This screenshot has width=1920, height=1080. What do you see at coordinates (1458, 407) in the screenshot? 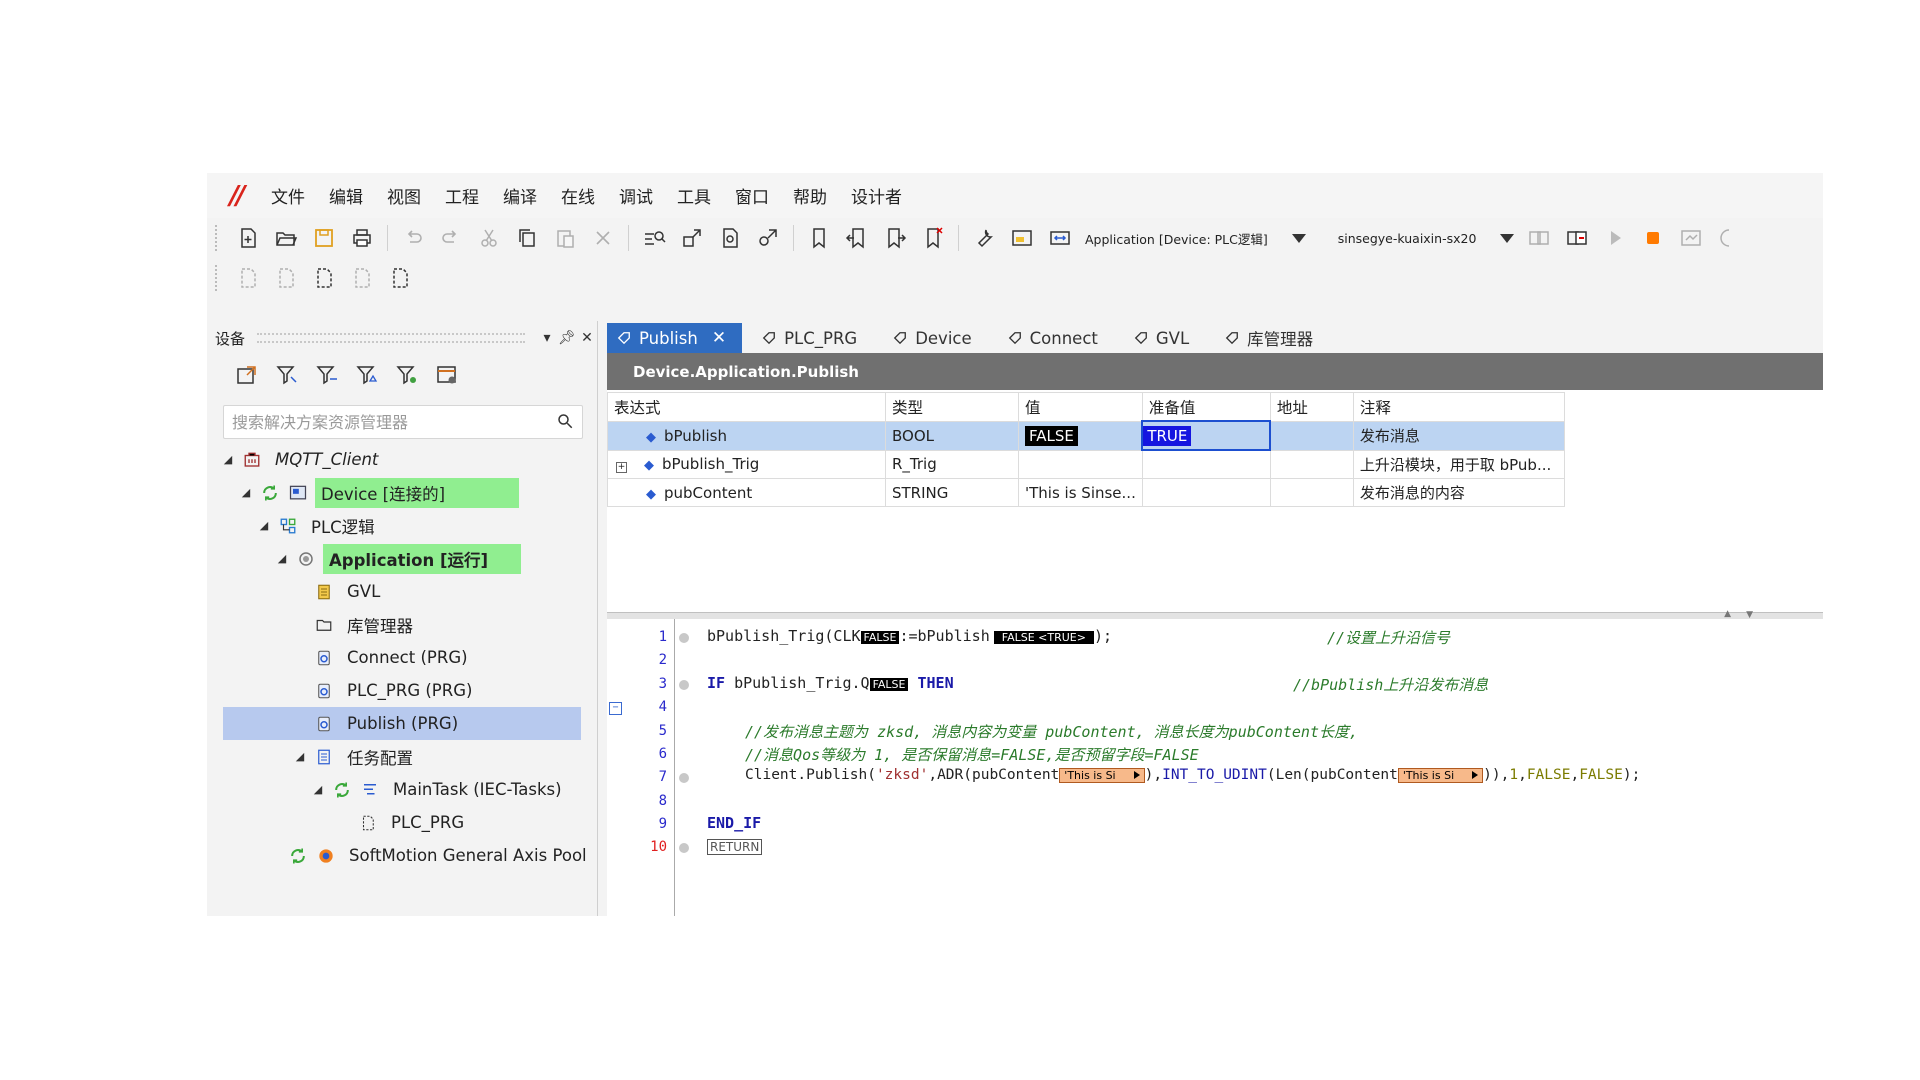
I see `column-header-comment: 注释` at bounding box center [1458, 407].